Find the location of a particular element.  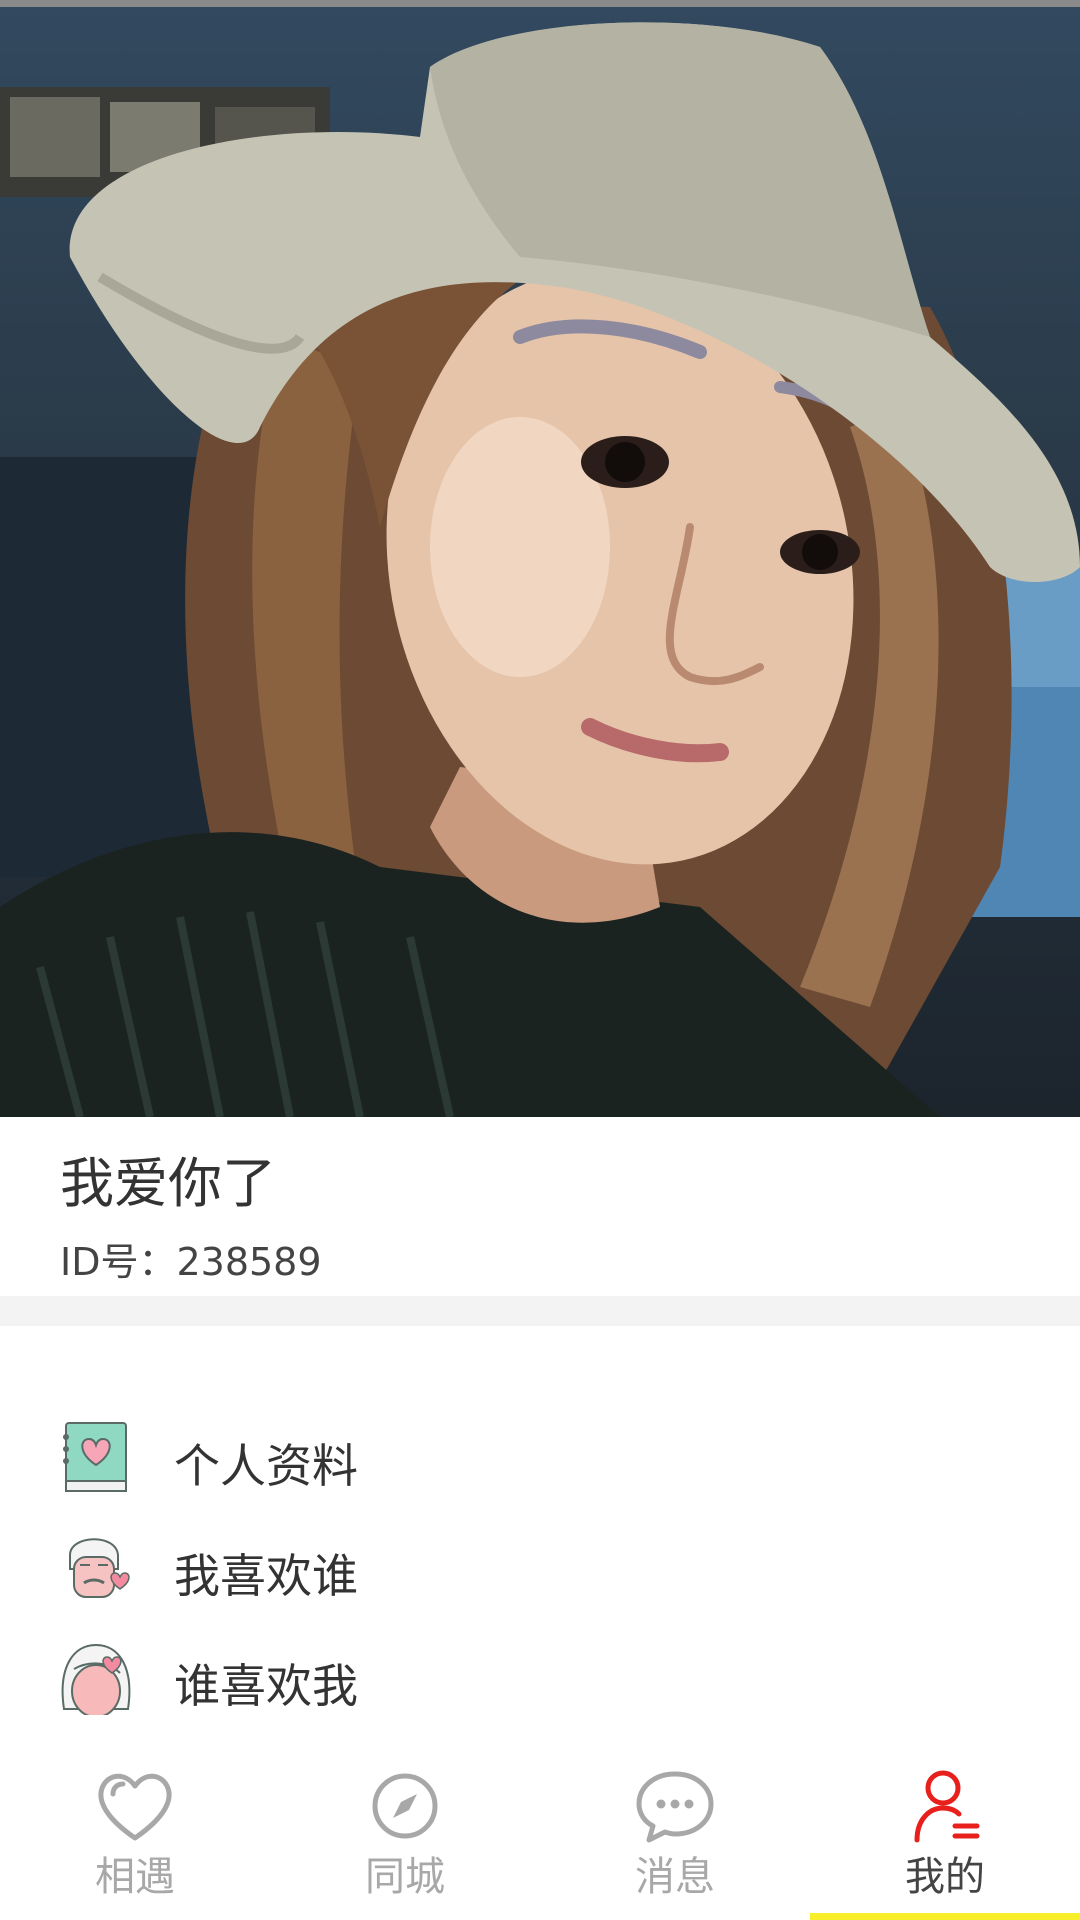

tab-nearby: 同城 is located at coordinates (405, 1828).